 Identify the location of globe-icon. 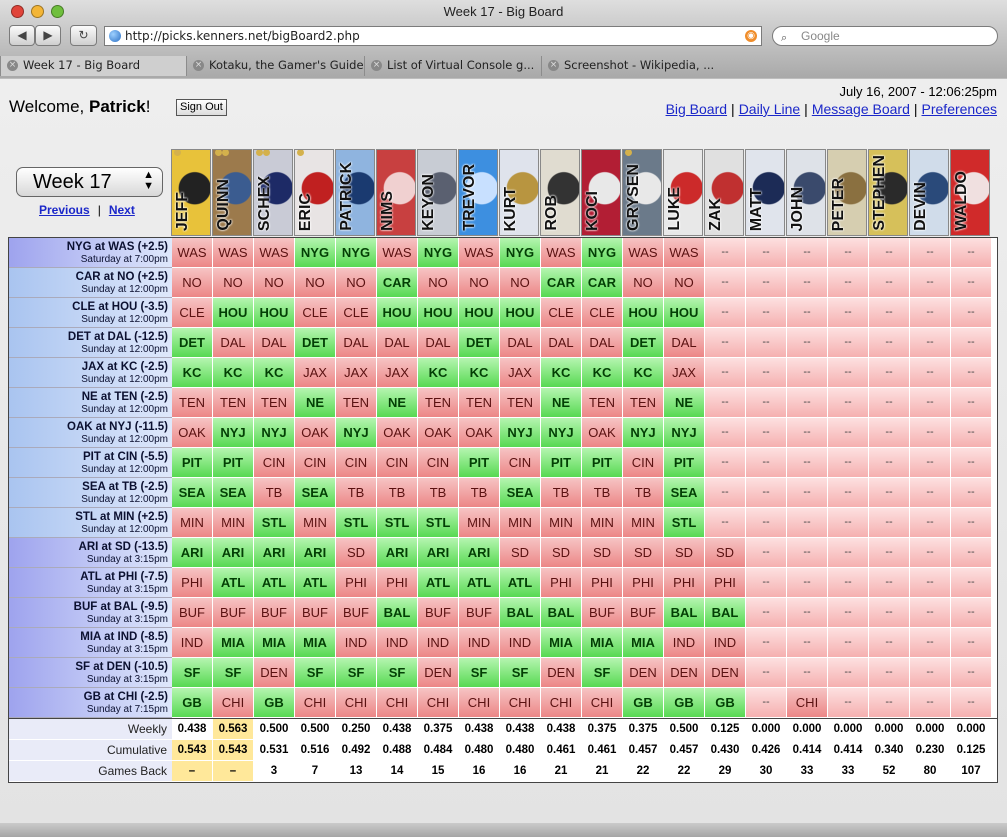
(115, 36).